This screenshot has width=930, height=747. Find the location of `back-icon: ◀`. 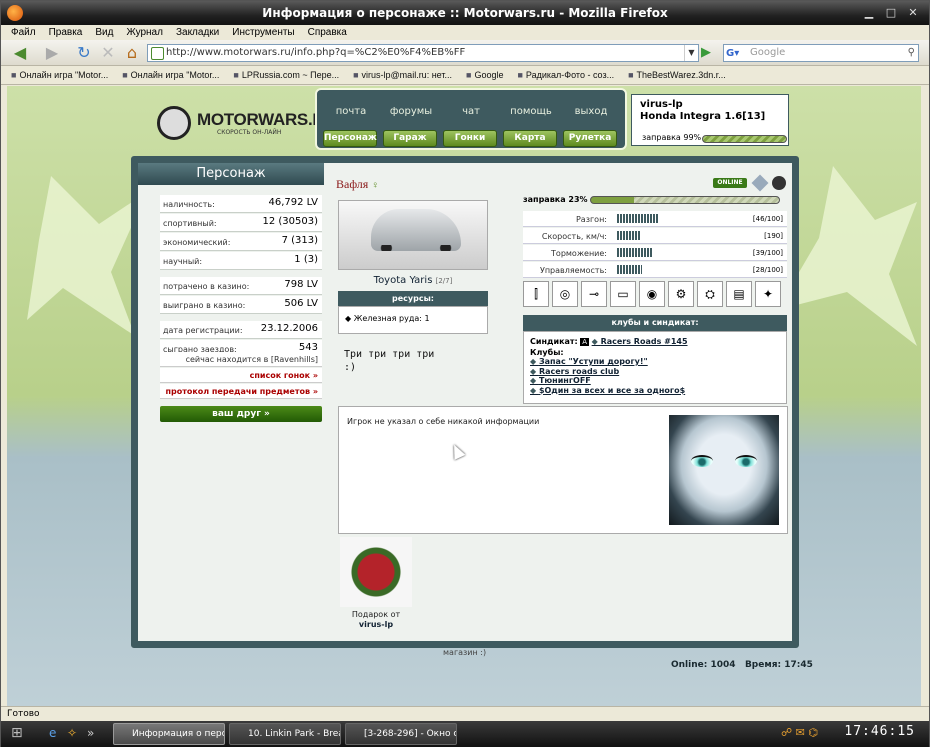

back-icon: ◀ is located at coordinates (20, 53).